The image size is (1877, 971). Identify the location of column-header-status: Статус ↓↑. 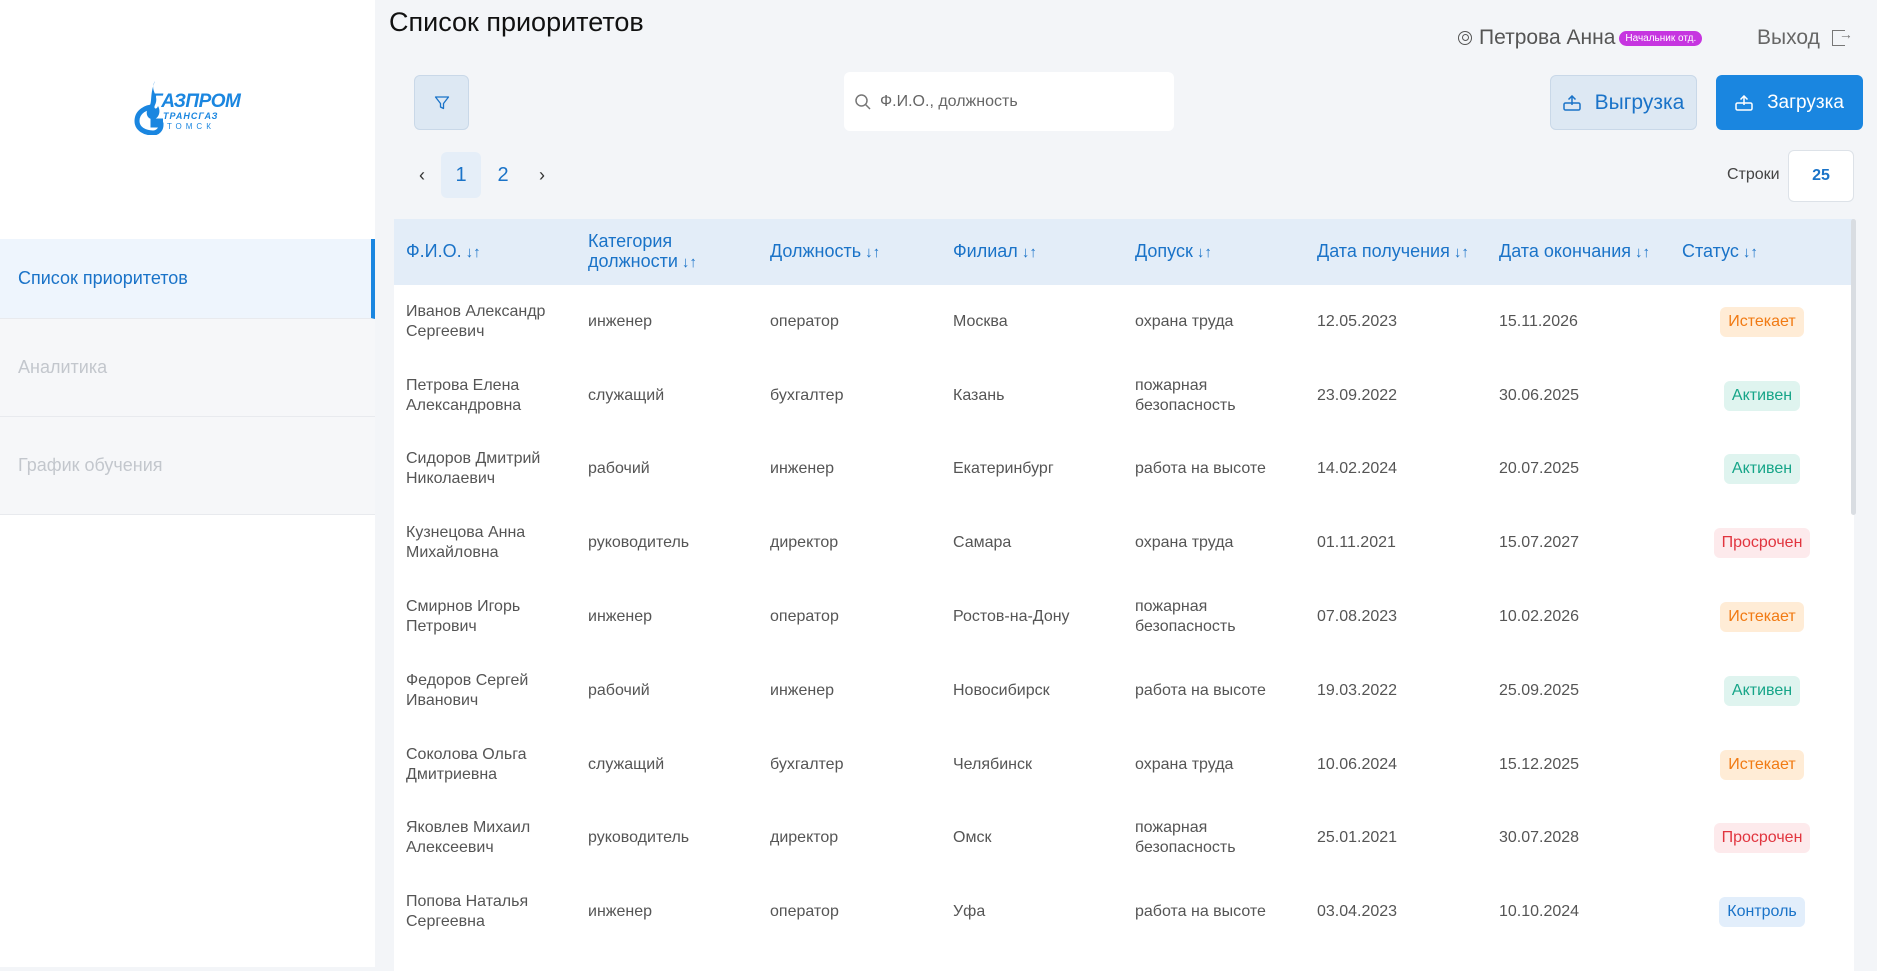
(1762, 252).